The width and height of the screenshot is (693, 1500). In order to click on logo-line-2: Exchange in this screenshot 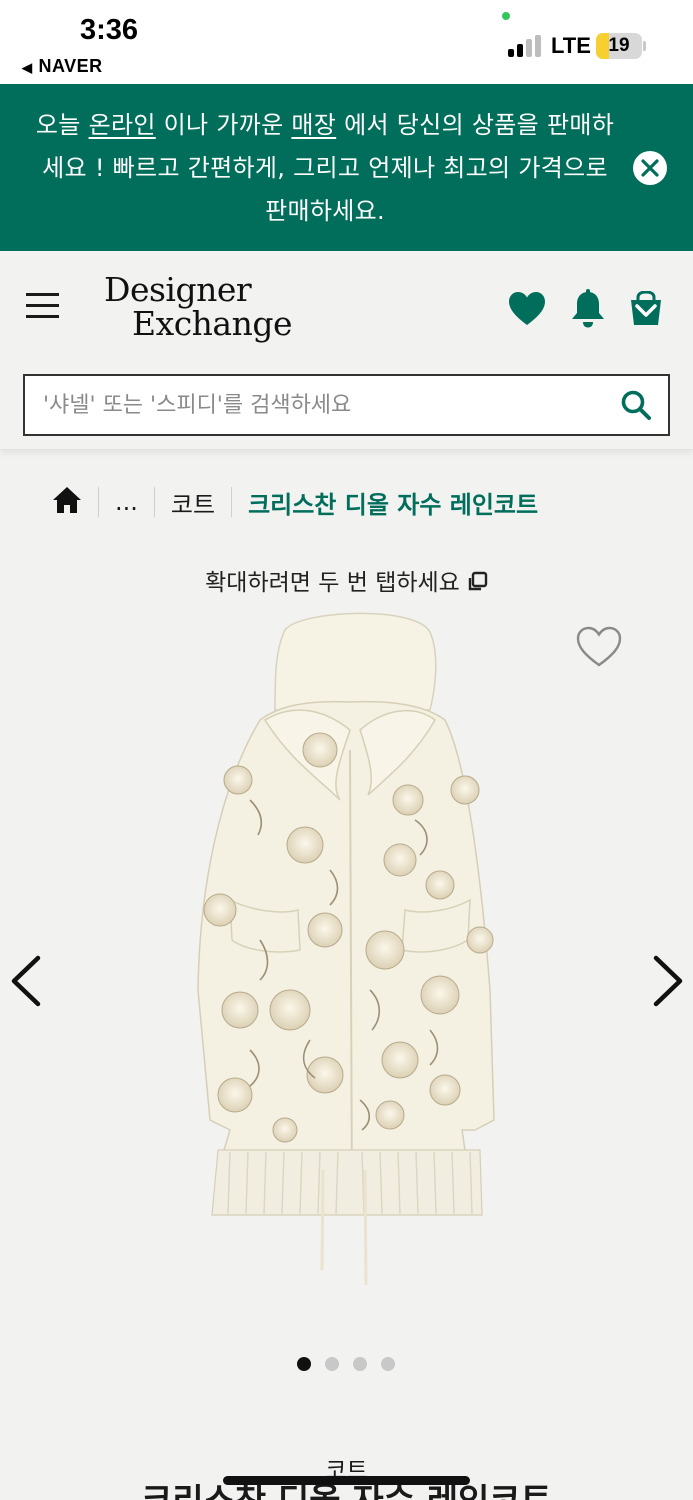, I will do `click(212, 323)`.